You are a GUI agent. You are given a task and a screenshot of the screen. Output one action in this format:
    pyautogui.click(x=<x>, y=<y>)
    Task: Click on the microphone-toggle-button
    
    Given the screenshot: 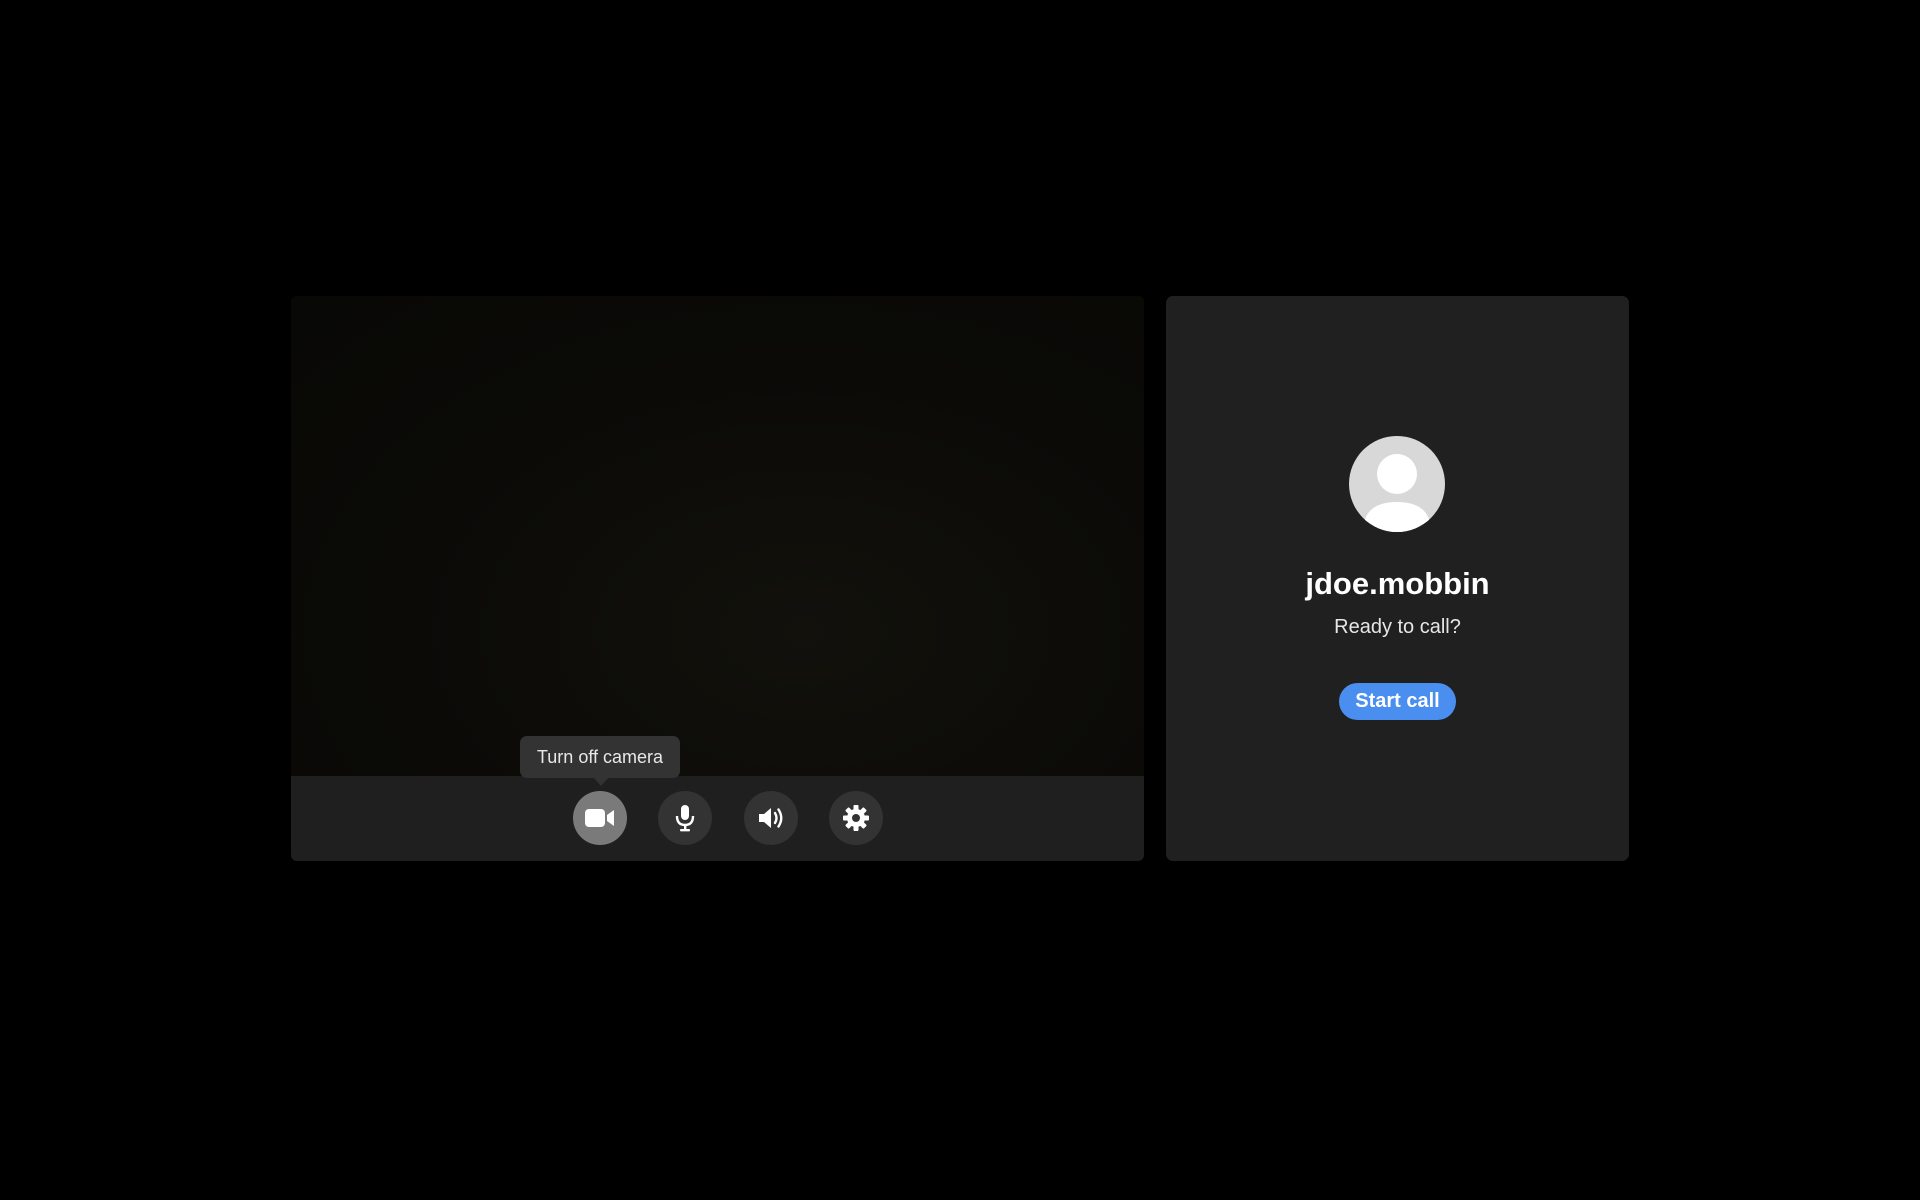 What is the action you would take?
    pyautogui.click(x=685, y=818)
    